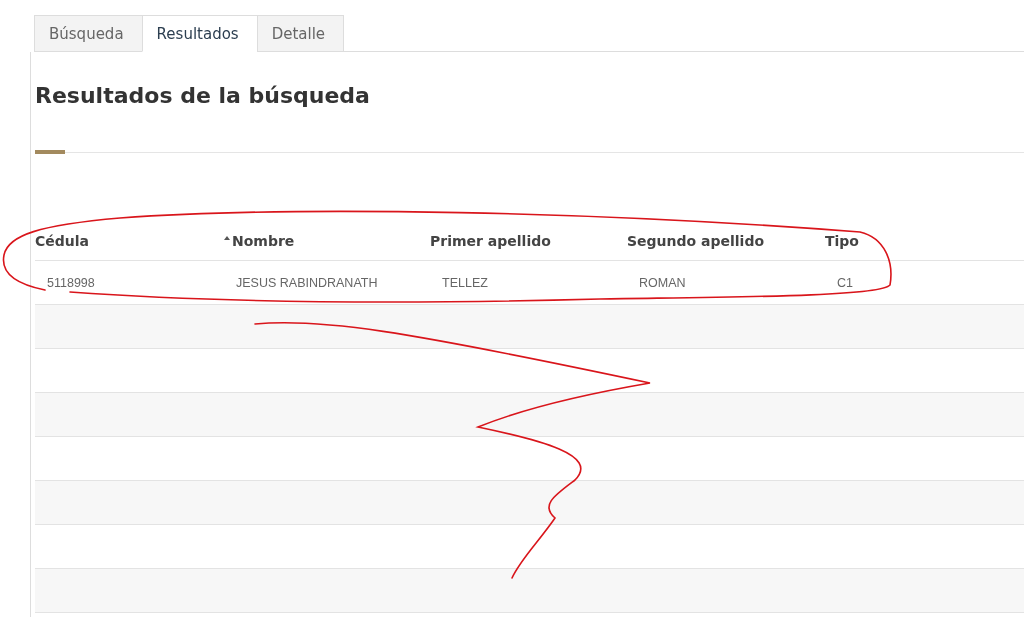 The height and width of the screenshot is (617, 1024). I want to click on tab: Búsqueda, so click(88, 33).